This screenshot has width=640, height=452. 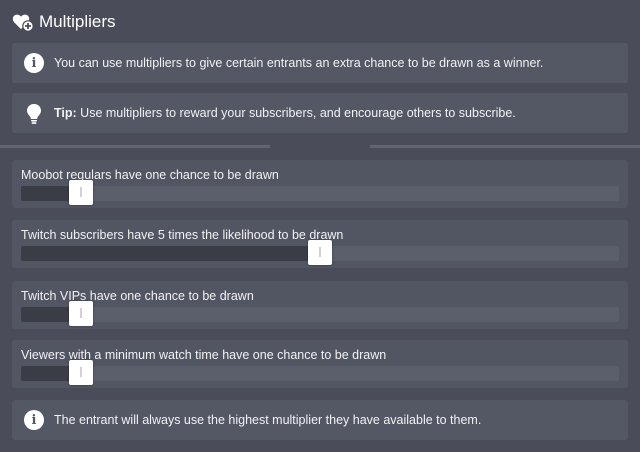 I want to click on tip-label: Tip:, so click(x=65, y=113).